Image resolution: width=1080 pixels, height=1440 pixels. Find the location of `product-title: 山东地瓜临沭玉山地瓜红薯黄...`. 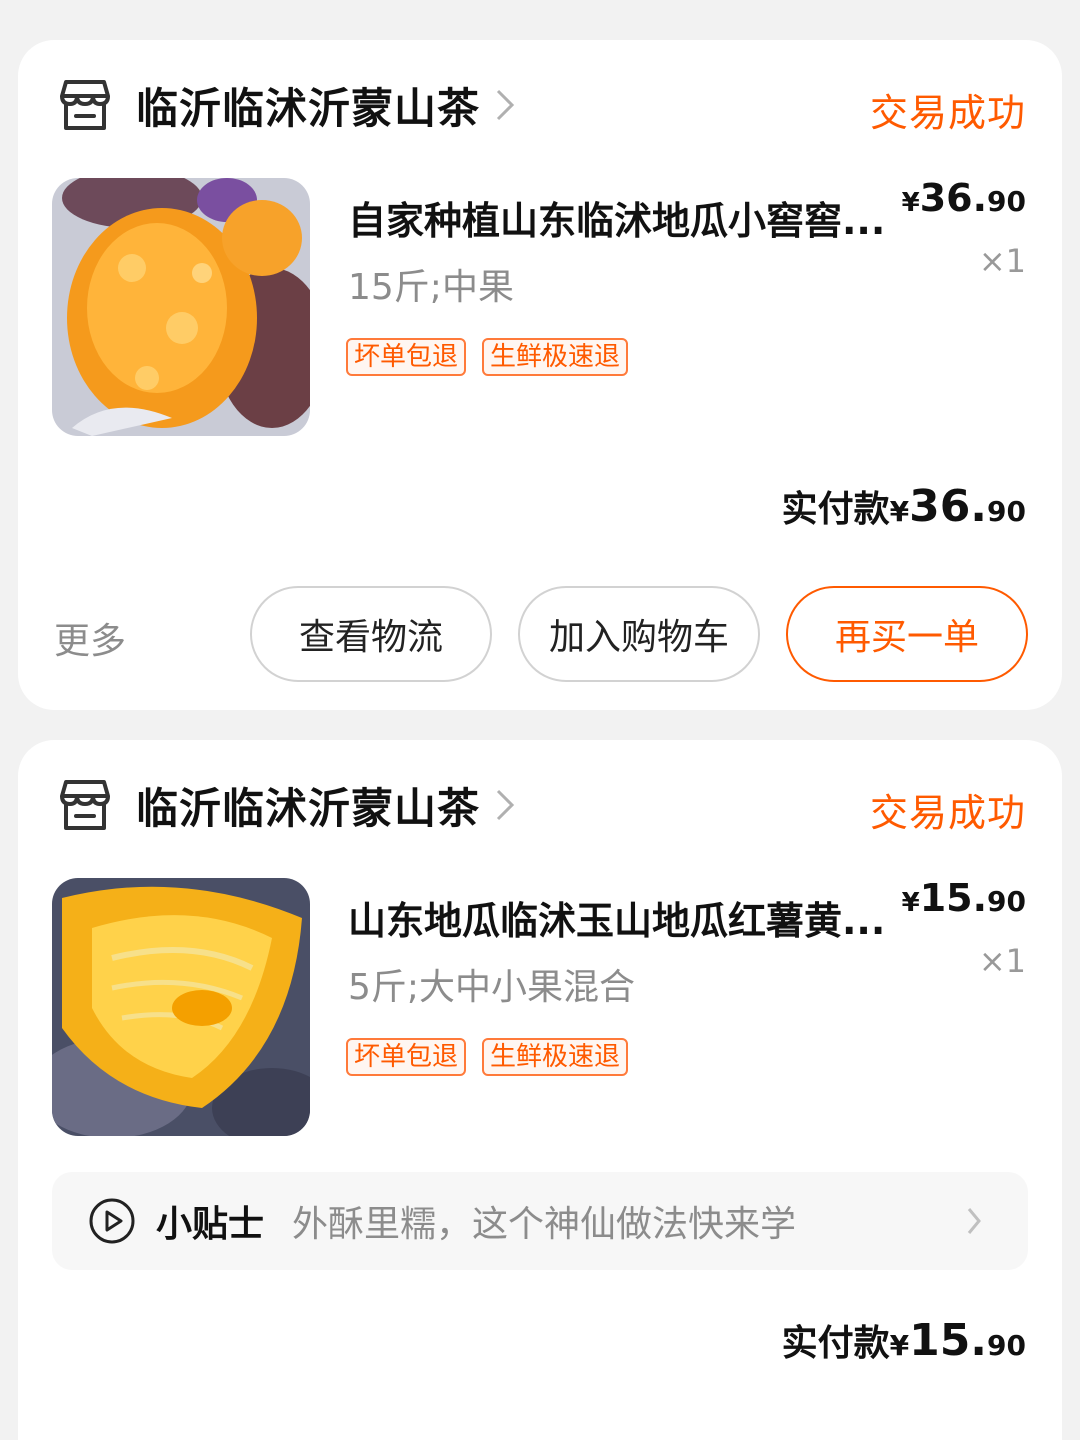

product-title: 山东地瓜临沭玉山地瓜红薯黄... is located at coordinates (628, 917).